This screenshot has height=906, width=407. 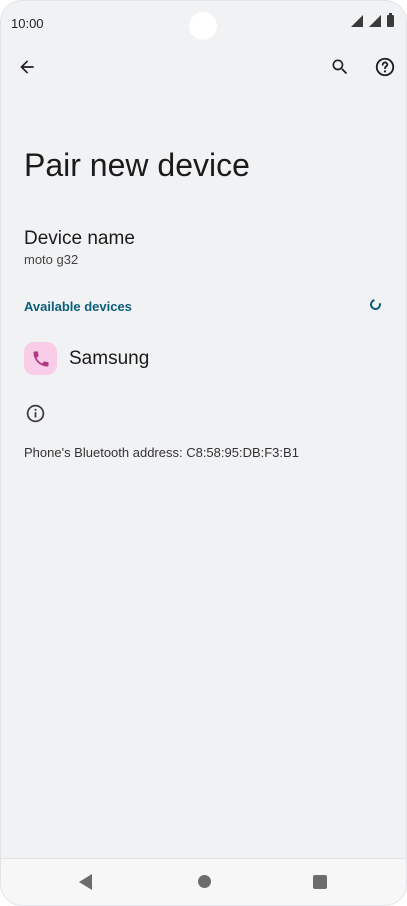 I want to click on search-button, so click(x=340, y=67).